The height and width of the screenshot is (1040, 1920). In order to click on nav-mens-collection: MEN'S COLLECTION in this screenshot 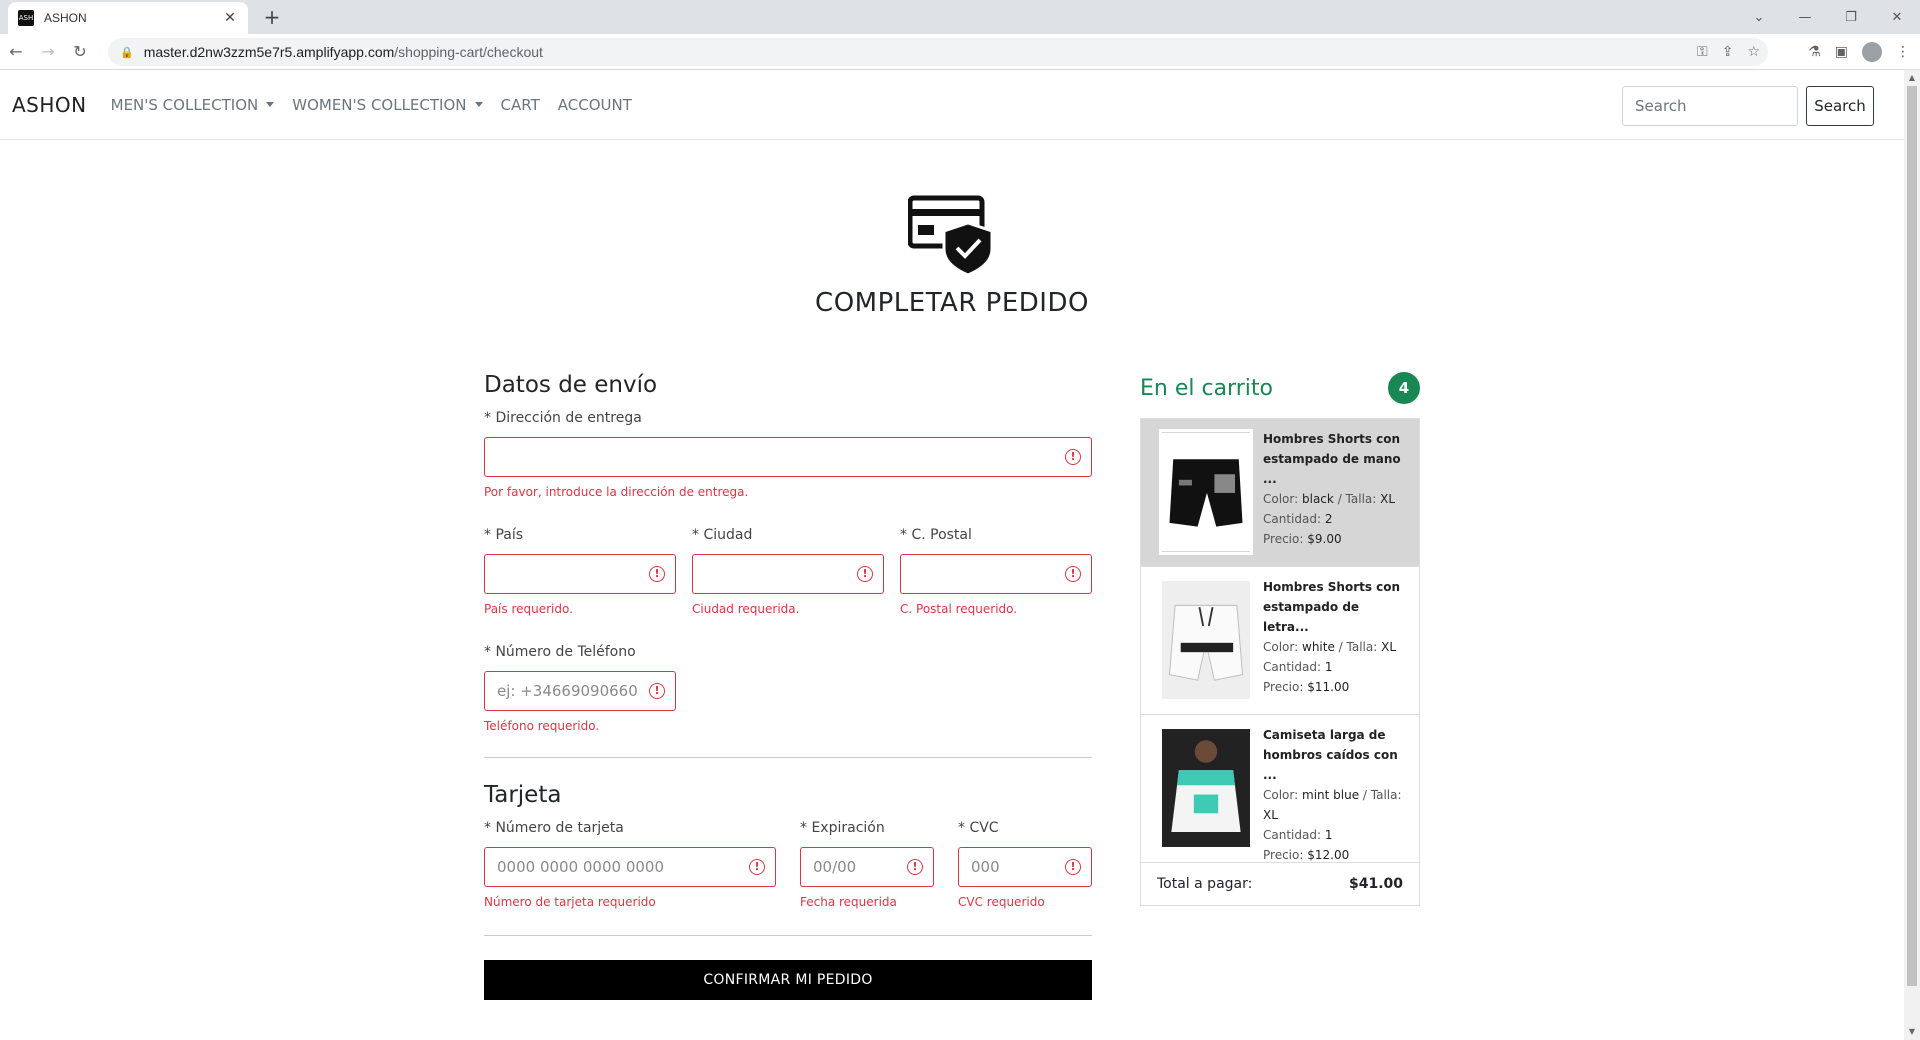, I will do `click(193, 105)`.